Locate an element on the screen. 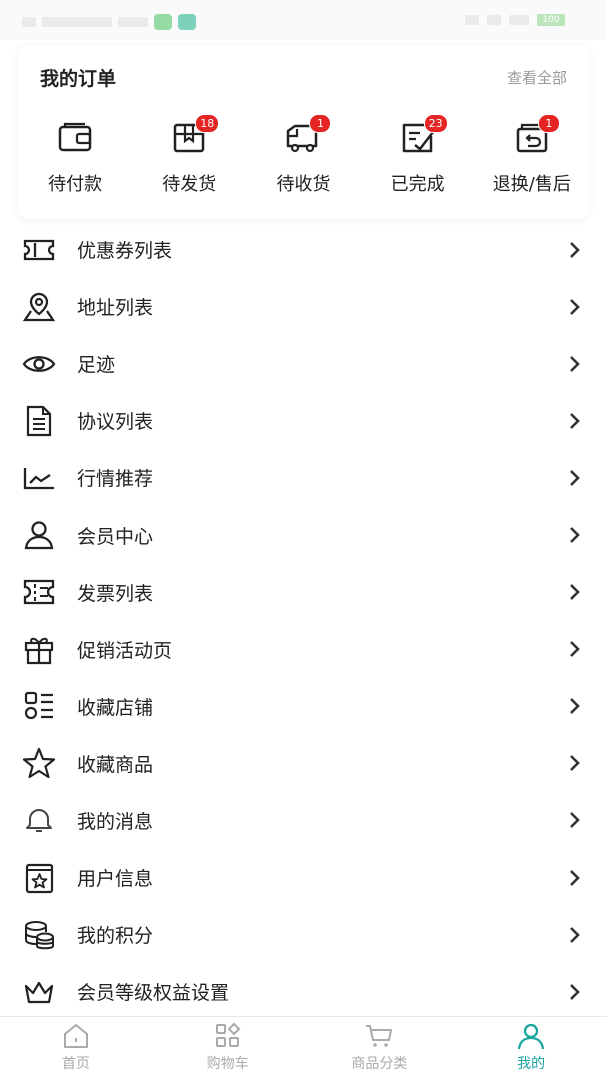 The width and height of the screenshot is (607, 1081). menu-item-label: 优惠券列表 is located at coordinates (125, 251).